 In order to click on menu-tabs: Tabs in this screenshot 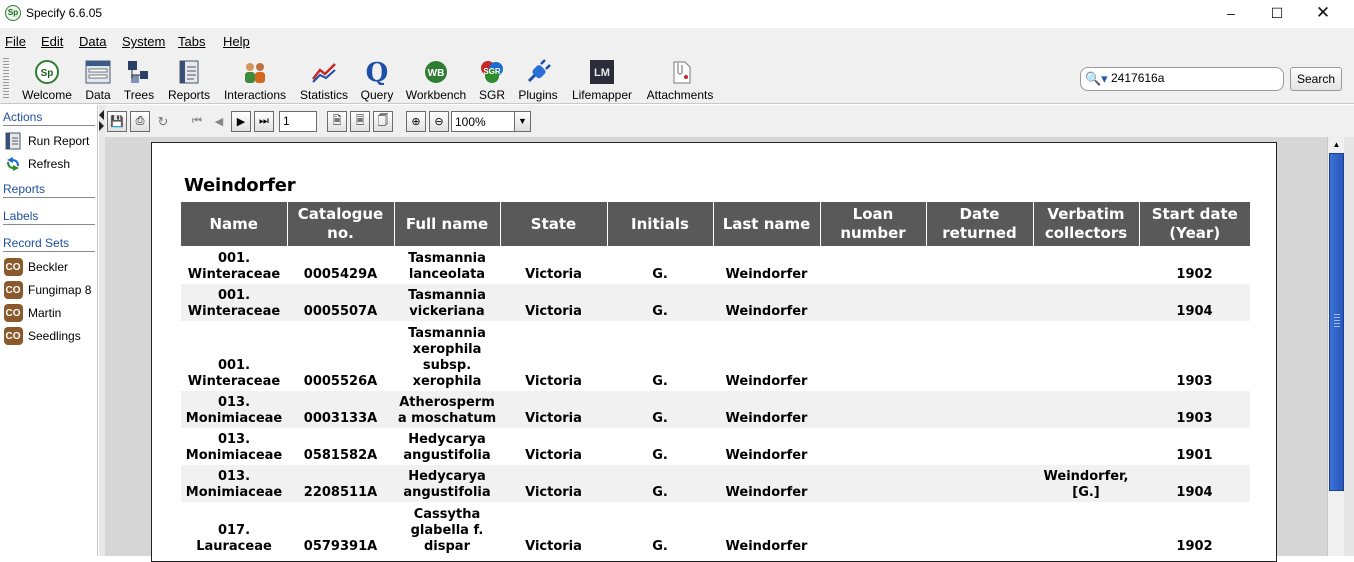, I will do `click(191, 41)`.